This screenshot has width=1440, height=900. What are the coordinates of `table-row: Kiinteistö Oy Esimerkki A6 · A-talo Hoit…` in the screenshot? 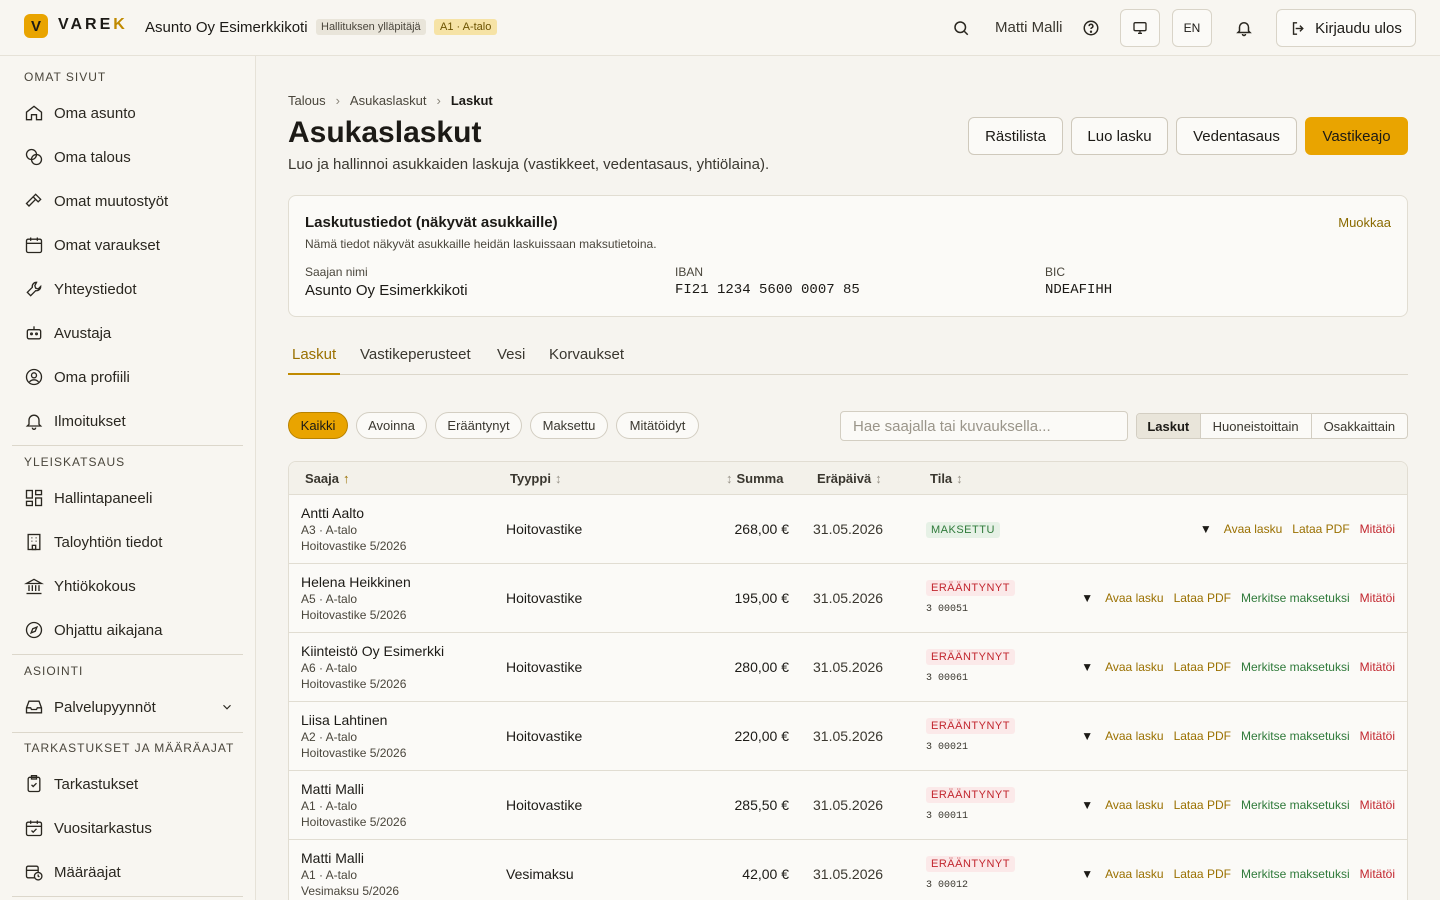 It's located at (848, 667).